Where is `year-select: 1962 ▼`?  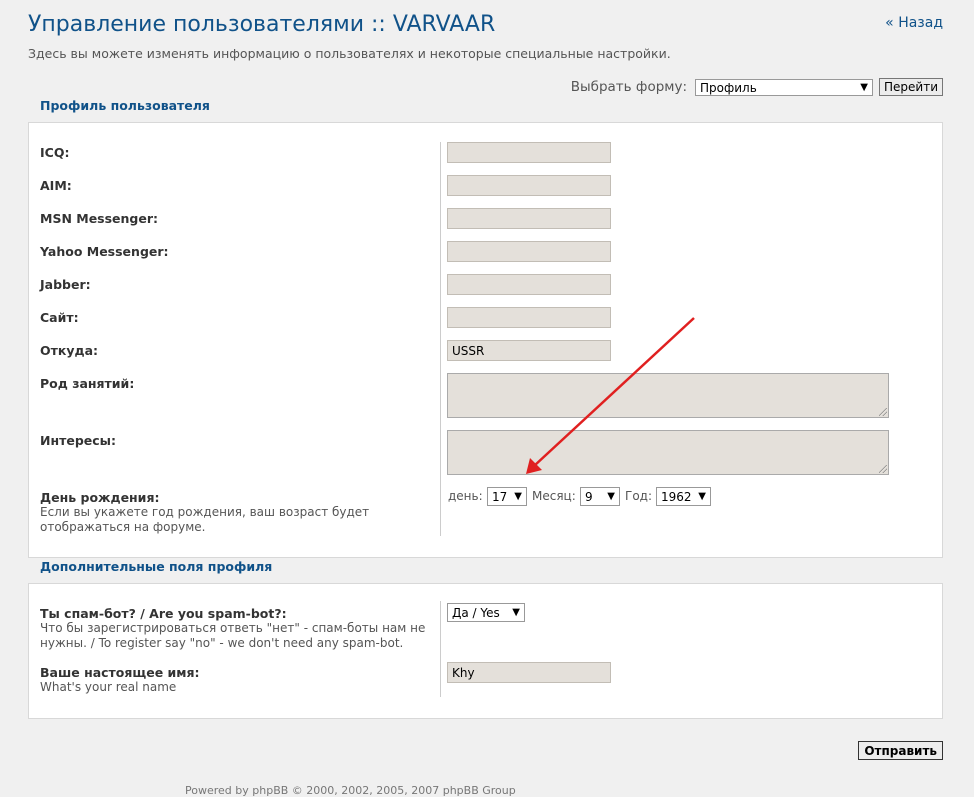
year-select: 1962 ▼ is located at coordinates (683, 496).